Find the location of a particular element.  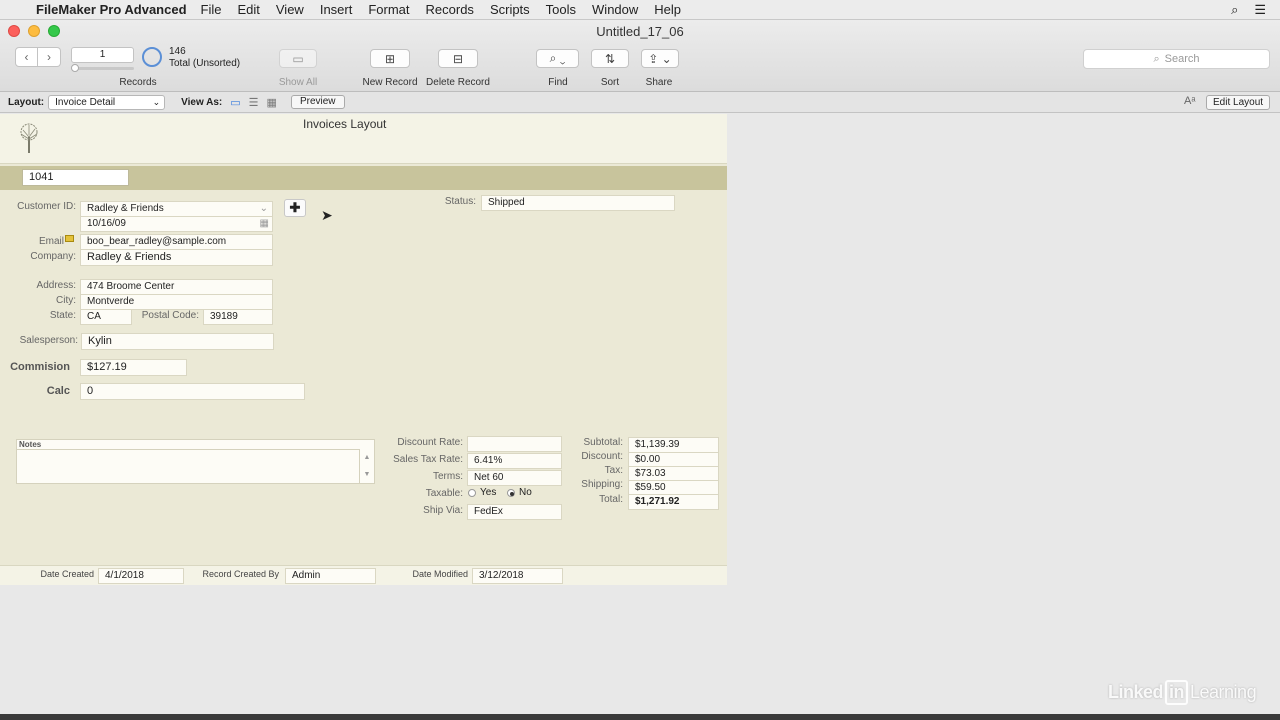

postal-code-field: 39189 is located at coordinates (238, 317).